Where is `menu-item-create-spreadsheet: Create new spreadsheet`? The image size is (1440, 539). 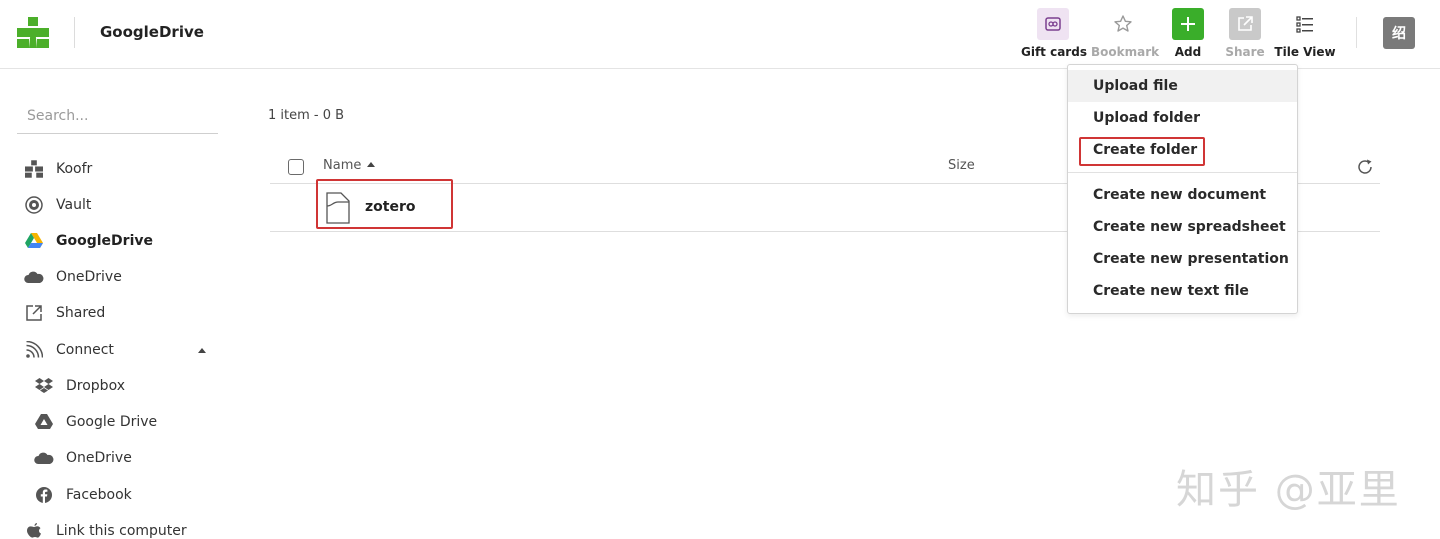
menu-item-create-spreadsheet: Create new spreadsheet is located at coordinates (1182, 227).